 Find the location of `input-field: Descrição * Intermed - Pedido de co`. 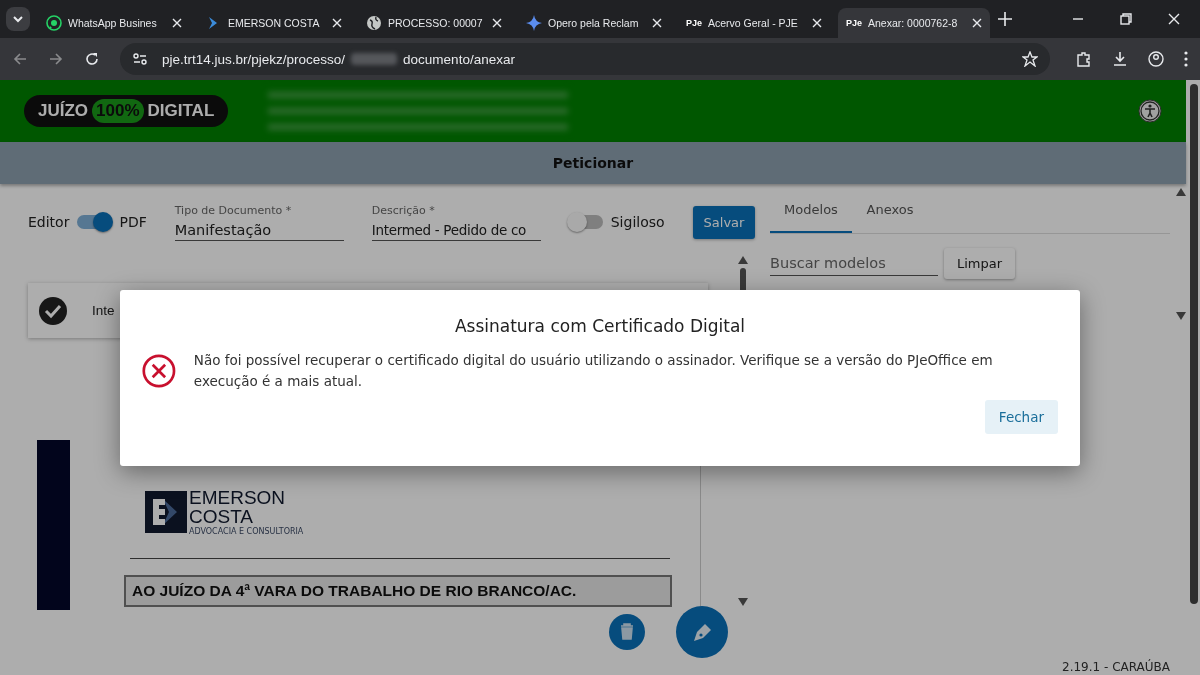

input-field: Descrição * Intermed - Pedido de co is located at coordinates (456, 222).